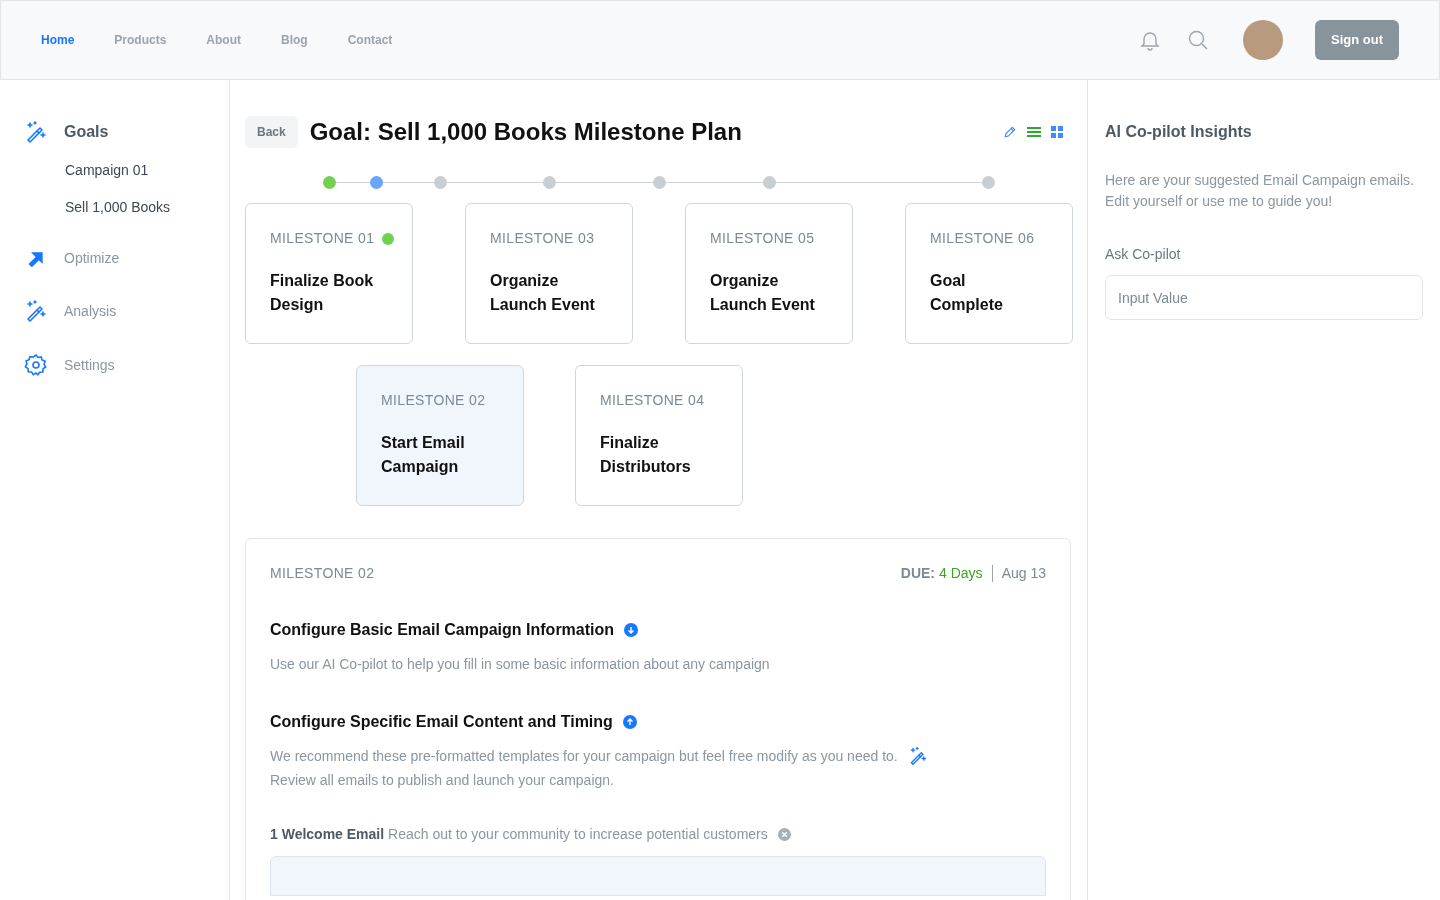 The height and width of the screenshot is (900, 1440). I want to click on nav-link: Home, so click(58, 40).